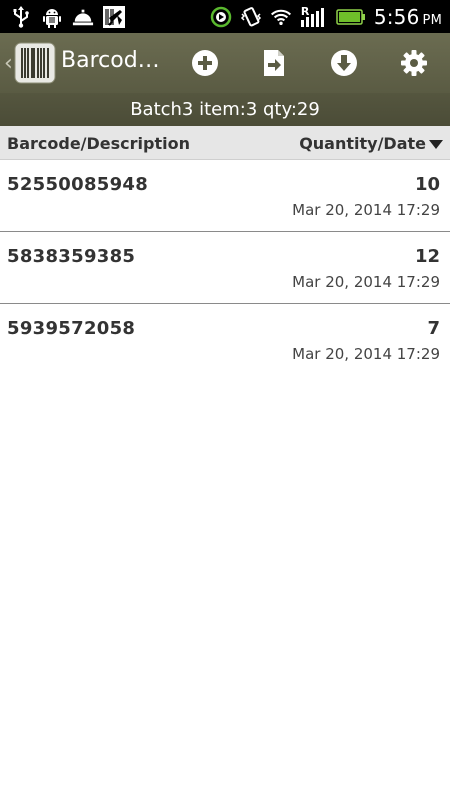  Describe the element at coordinates (71, 256) in the screenshot. I see `item-barcode: 5838359385` at that location.